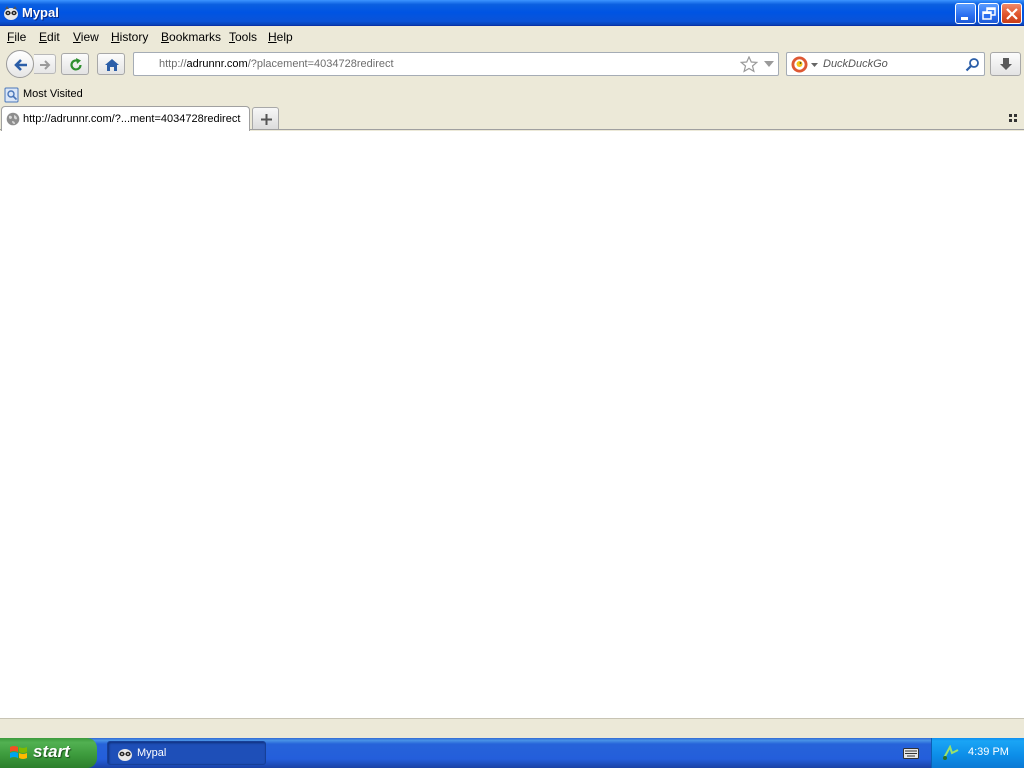 This screenshot has width=1024, height=768. Describe the element at coordinates (129, 37) in the screenshot. I see `menu-history: History` at that location.